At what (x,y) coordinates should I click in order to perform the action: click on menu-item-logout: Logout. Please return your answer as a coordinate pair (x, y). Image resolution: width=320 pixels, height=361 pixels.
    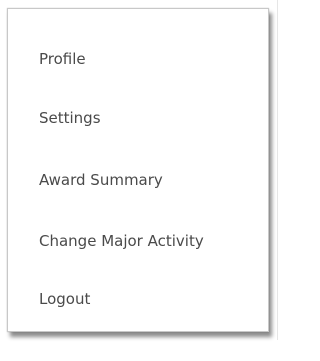
    Looking at the image, I should click on (64, 299).